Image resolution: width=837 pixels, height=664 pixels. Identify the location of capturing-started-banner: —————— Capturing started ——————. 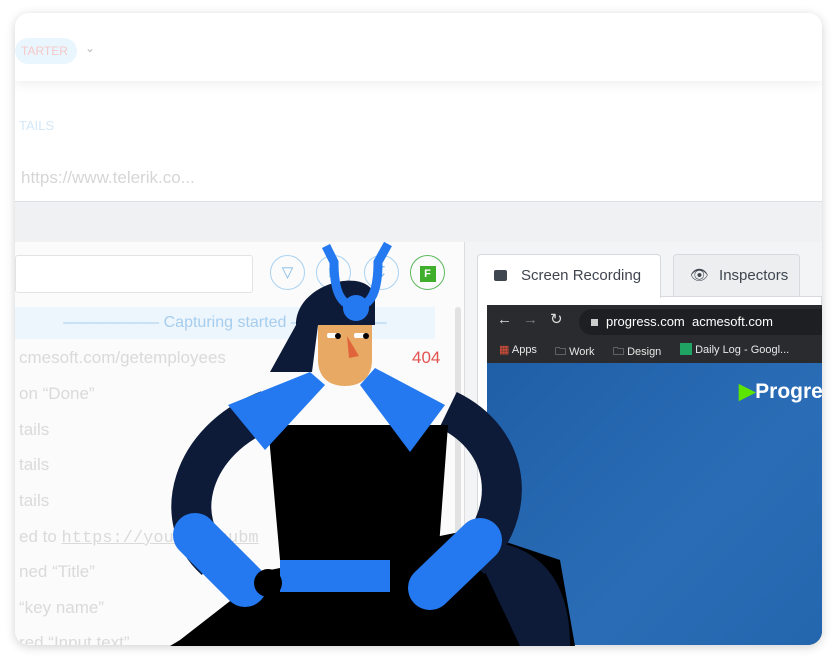
(225, 323).